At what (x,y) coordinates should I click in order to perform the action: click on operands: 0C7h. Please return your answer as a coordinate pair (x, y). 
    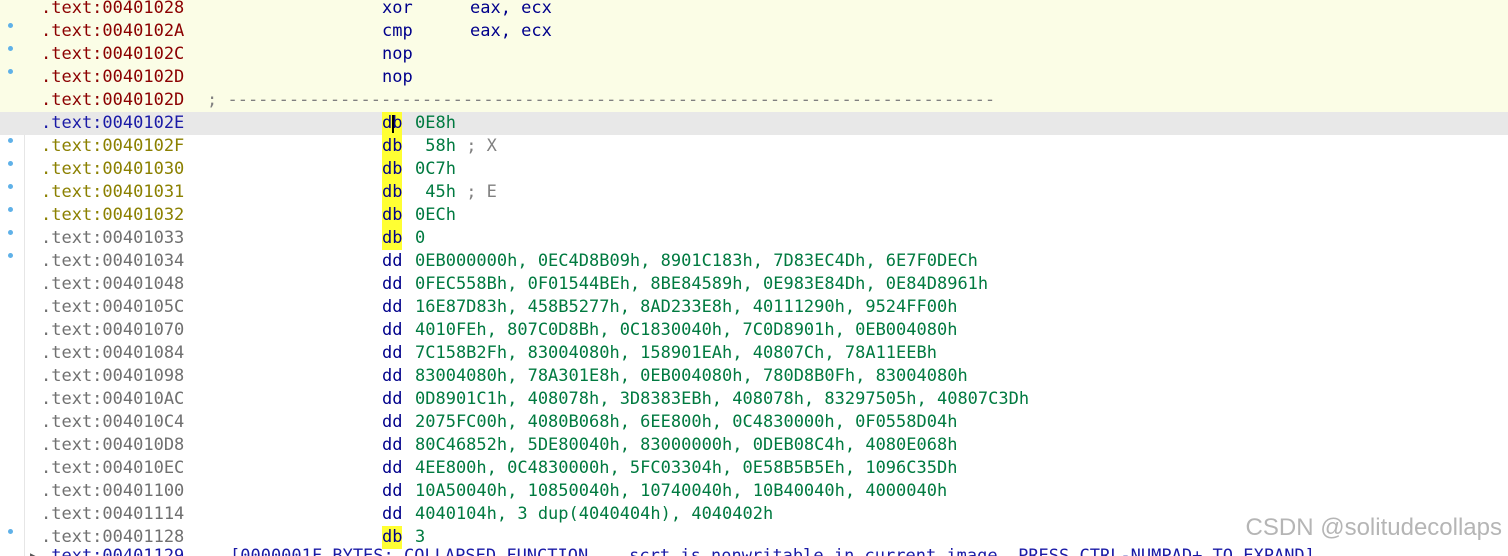
    Looking at the image, I should click on (435, 169).